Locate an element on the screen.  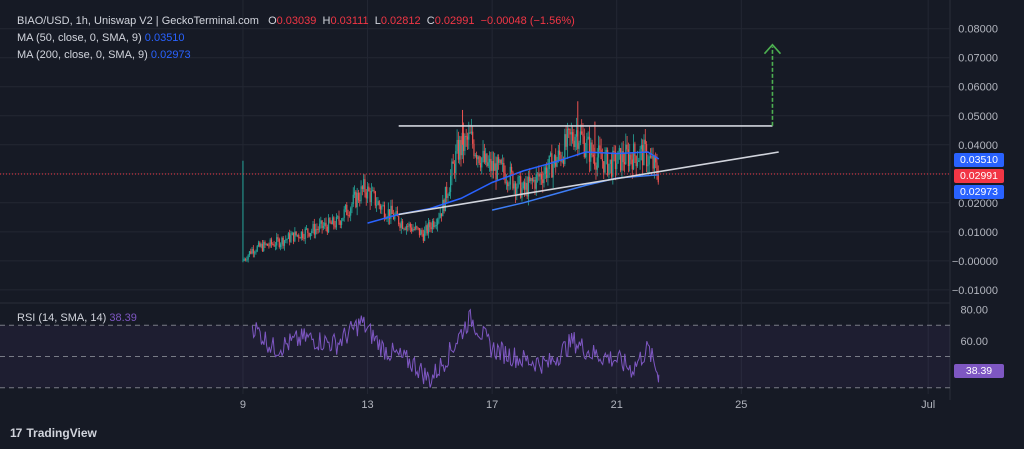
tradingview-brand: 17 TradingView is located at coordinates (53, 433).